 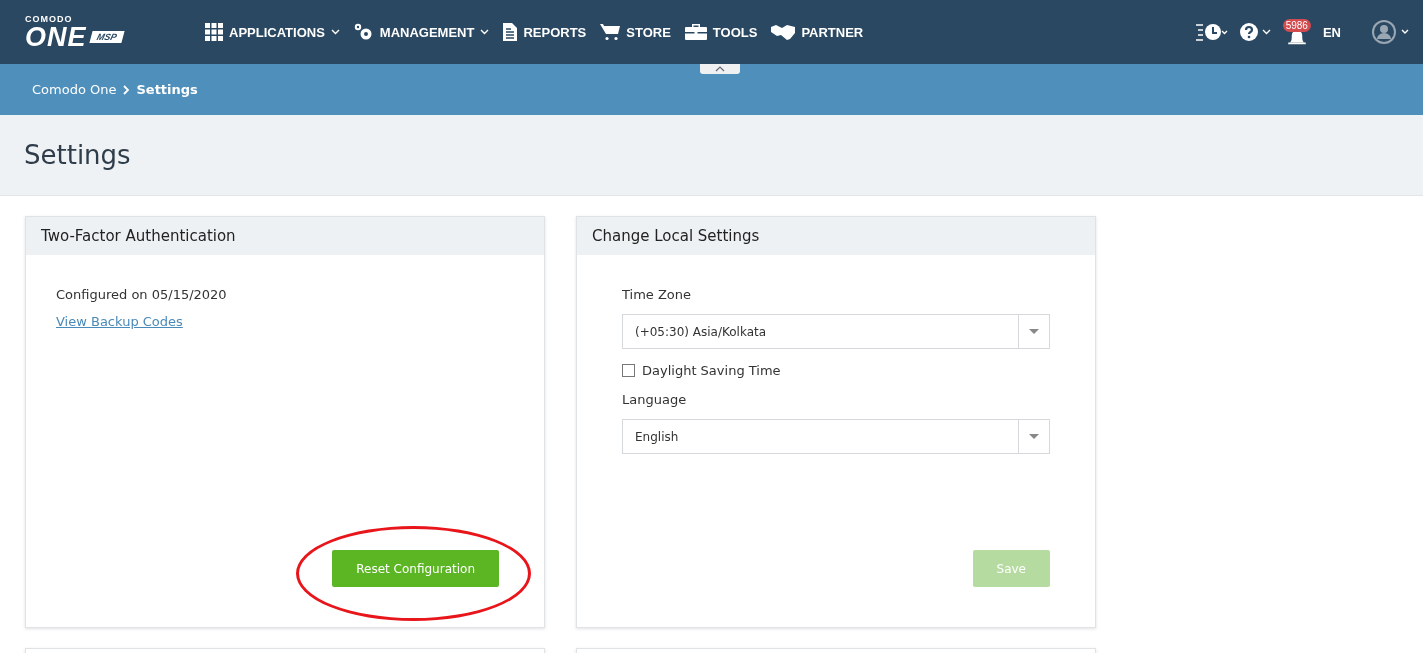 I want to click on help-button, so click(x=1255, y=32).